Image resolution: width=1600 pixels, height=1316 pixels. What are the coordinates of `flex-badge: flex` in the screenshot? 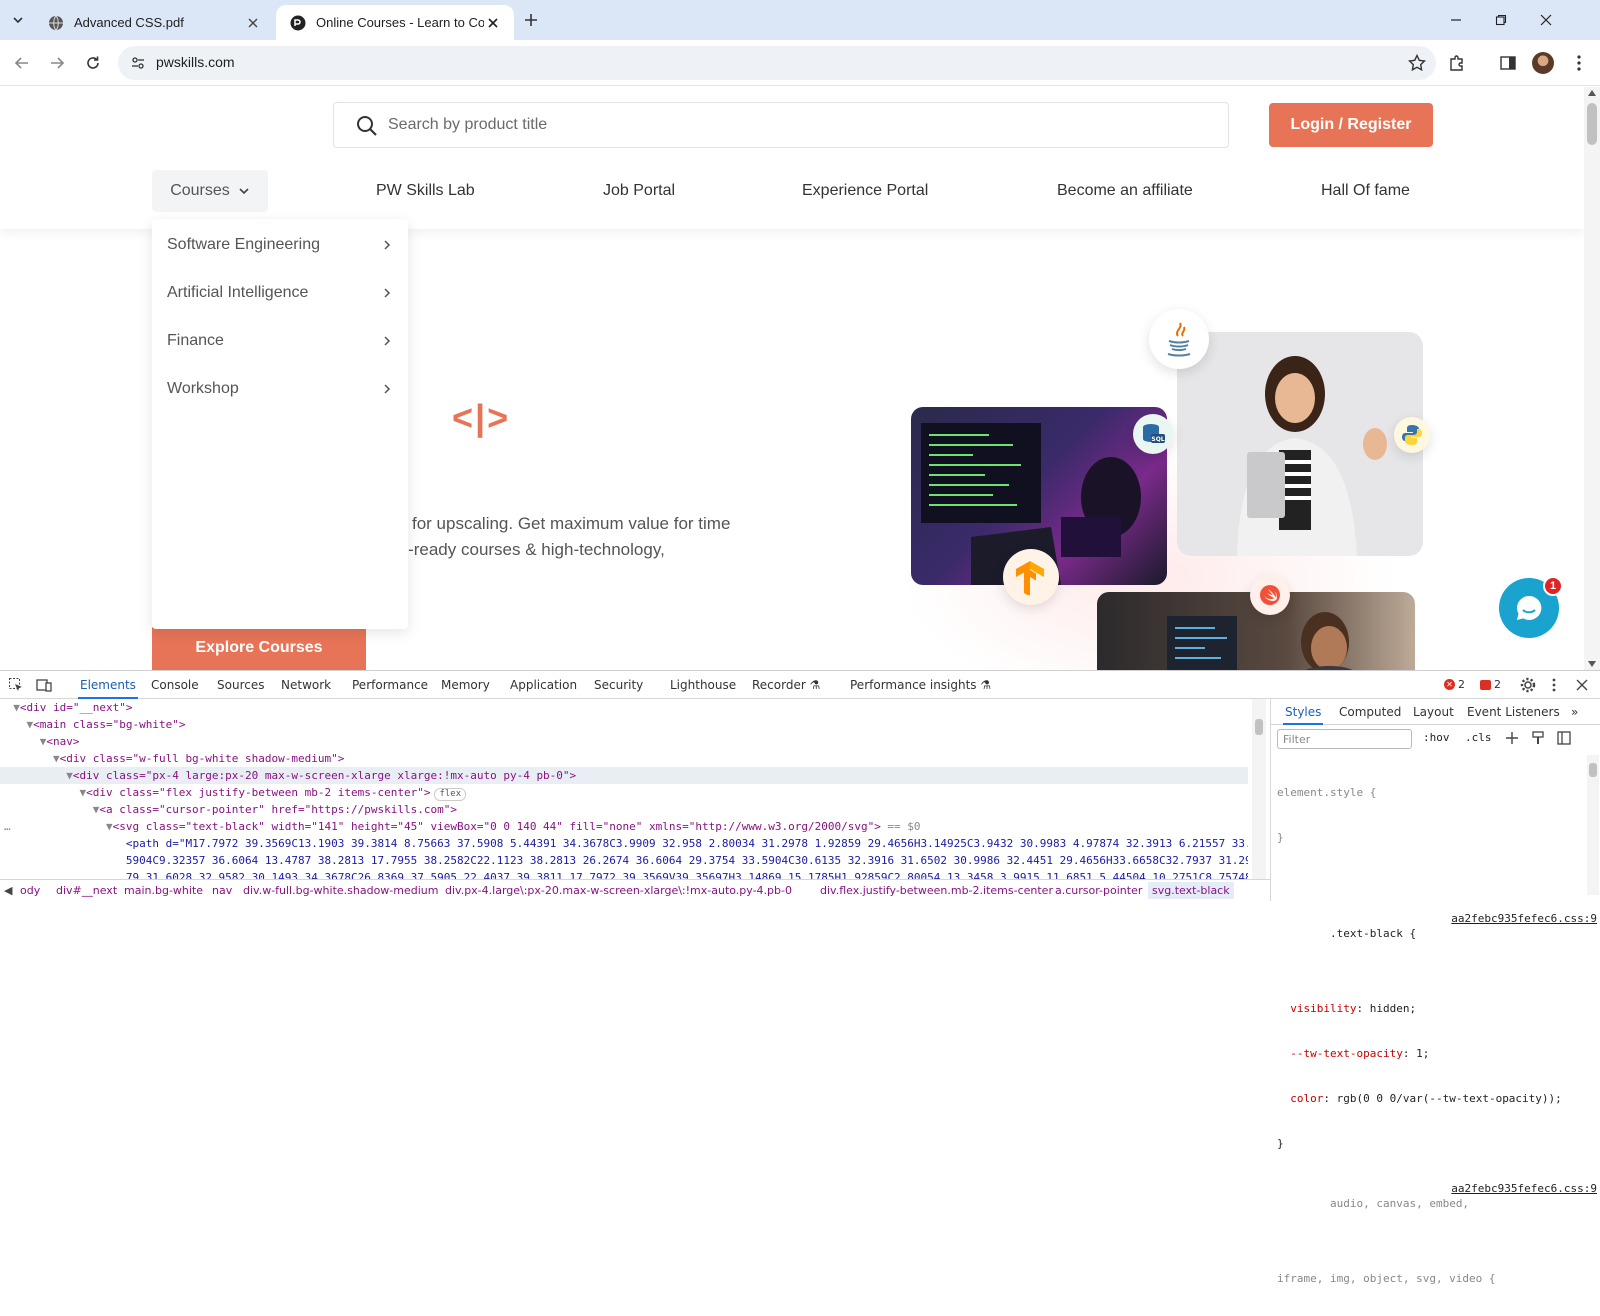 It's located at (450, 794).